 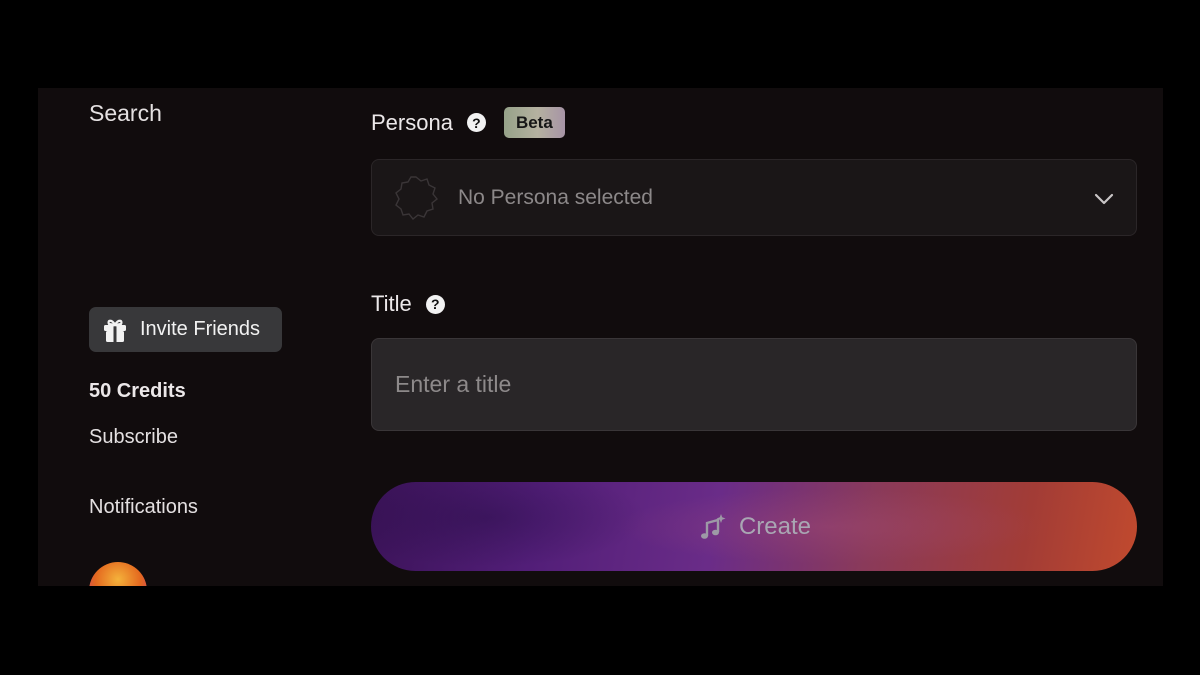 I want to click on persona-select: No Persona selected, so click(x=754, y=197).